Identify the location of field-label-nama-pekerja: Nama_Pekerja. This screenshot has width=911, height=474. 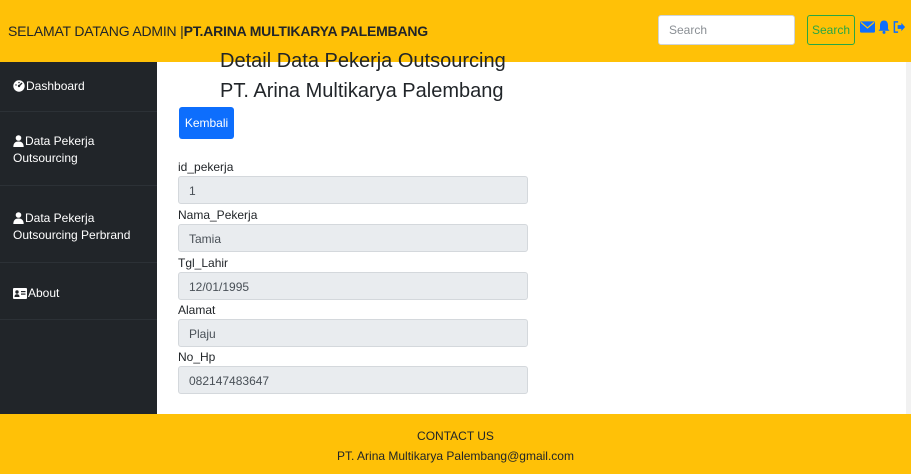
(218, 215).